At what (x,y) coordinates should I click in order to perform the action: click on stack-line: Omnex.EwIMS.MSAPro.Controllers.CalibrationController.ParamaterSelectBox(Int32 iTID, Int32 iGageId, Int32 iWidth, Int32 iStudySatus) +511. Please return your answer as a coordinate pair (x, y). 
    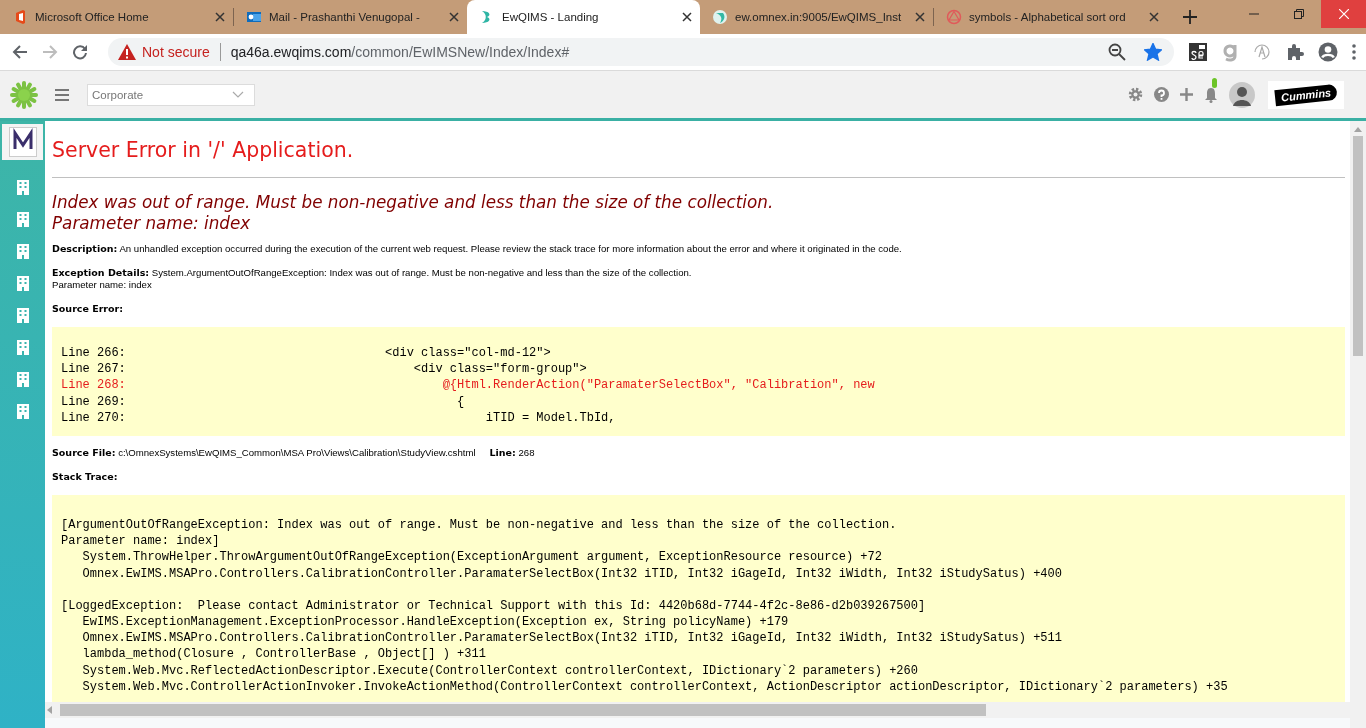
    Looking at the image, I should click on (572, 638).